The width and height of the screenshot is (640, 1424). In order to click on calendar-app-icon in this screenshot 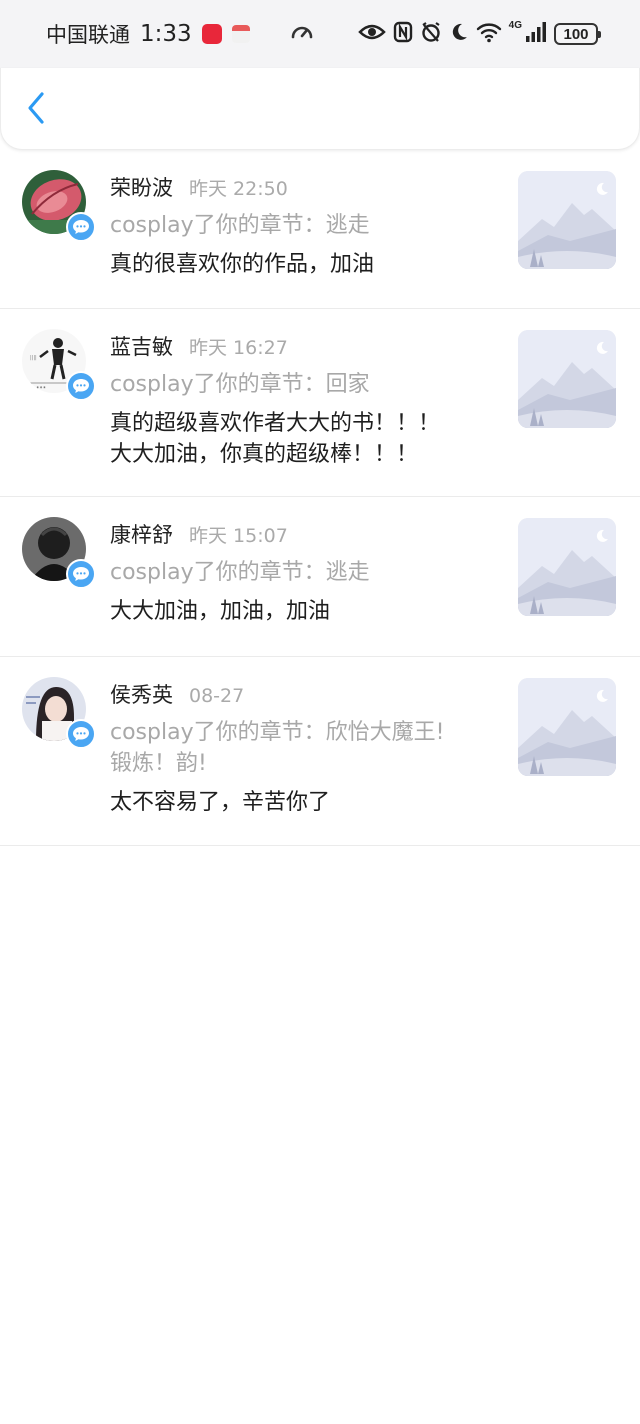, I will do `click(240, 34)`.